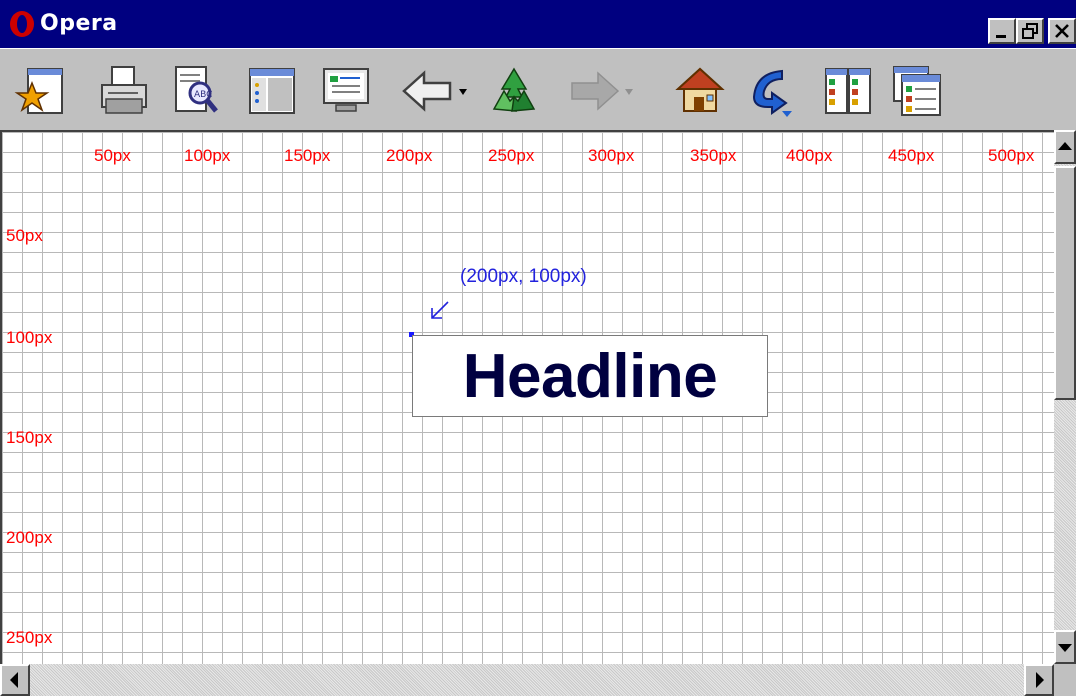 This screenshot has width=1076, height=696. What do you see at coordinates (29, 437) in the screenshot?
I see `ruler-y-label: 150px` at bounding box center [29, 437].